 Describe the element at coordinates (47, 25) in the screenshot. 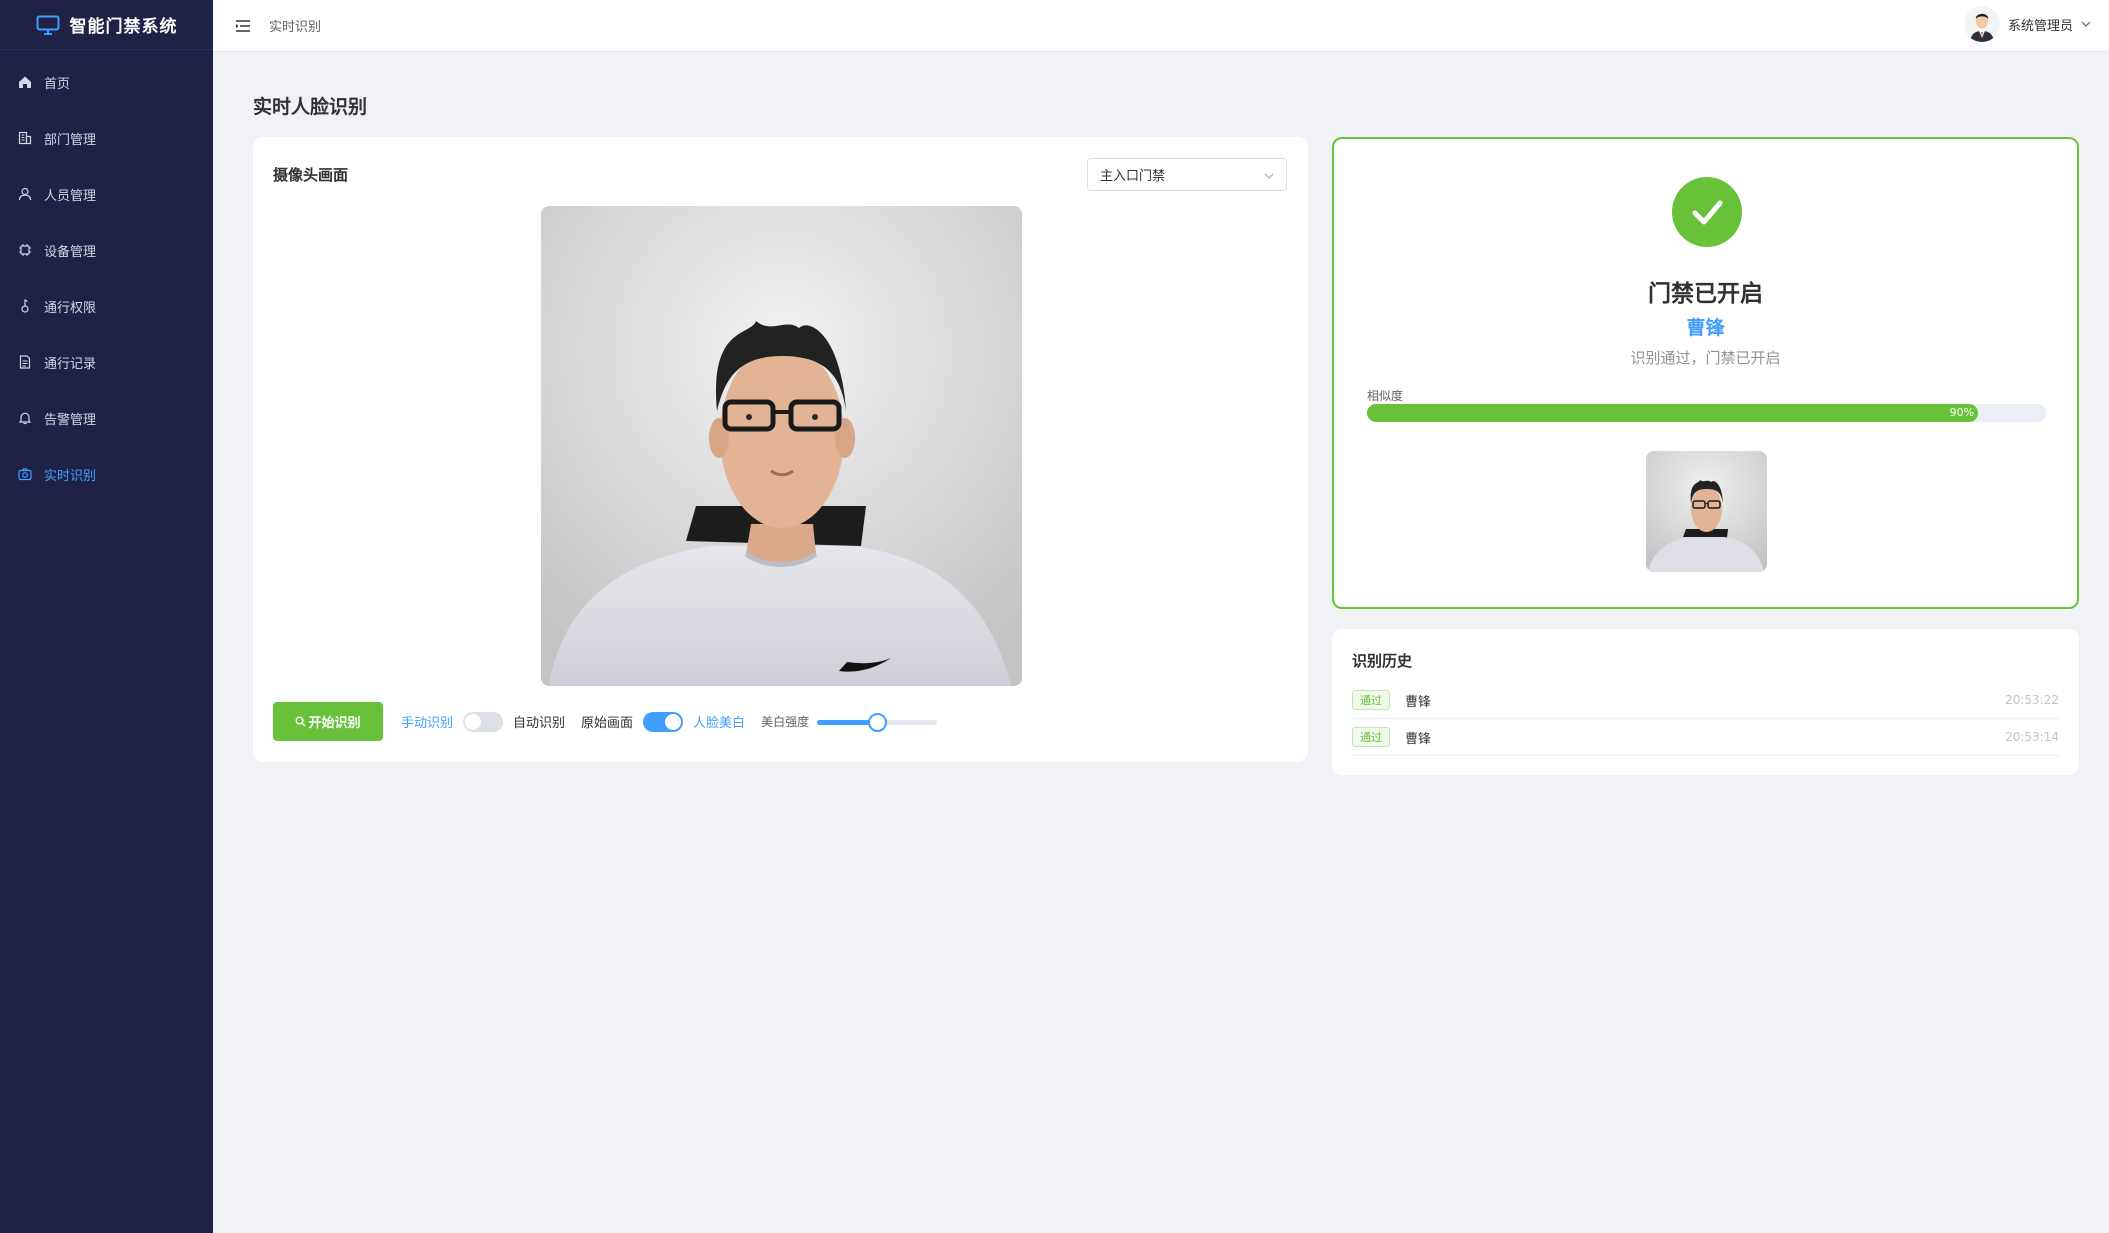

I see `monitor-icon` at that location.